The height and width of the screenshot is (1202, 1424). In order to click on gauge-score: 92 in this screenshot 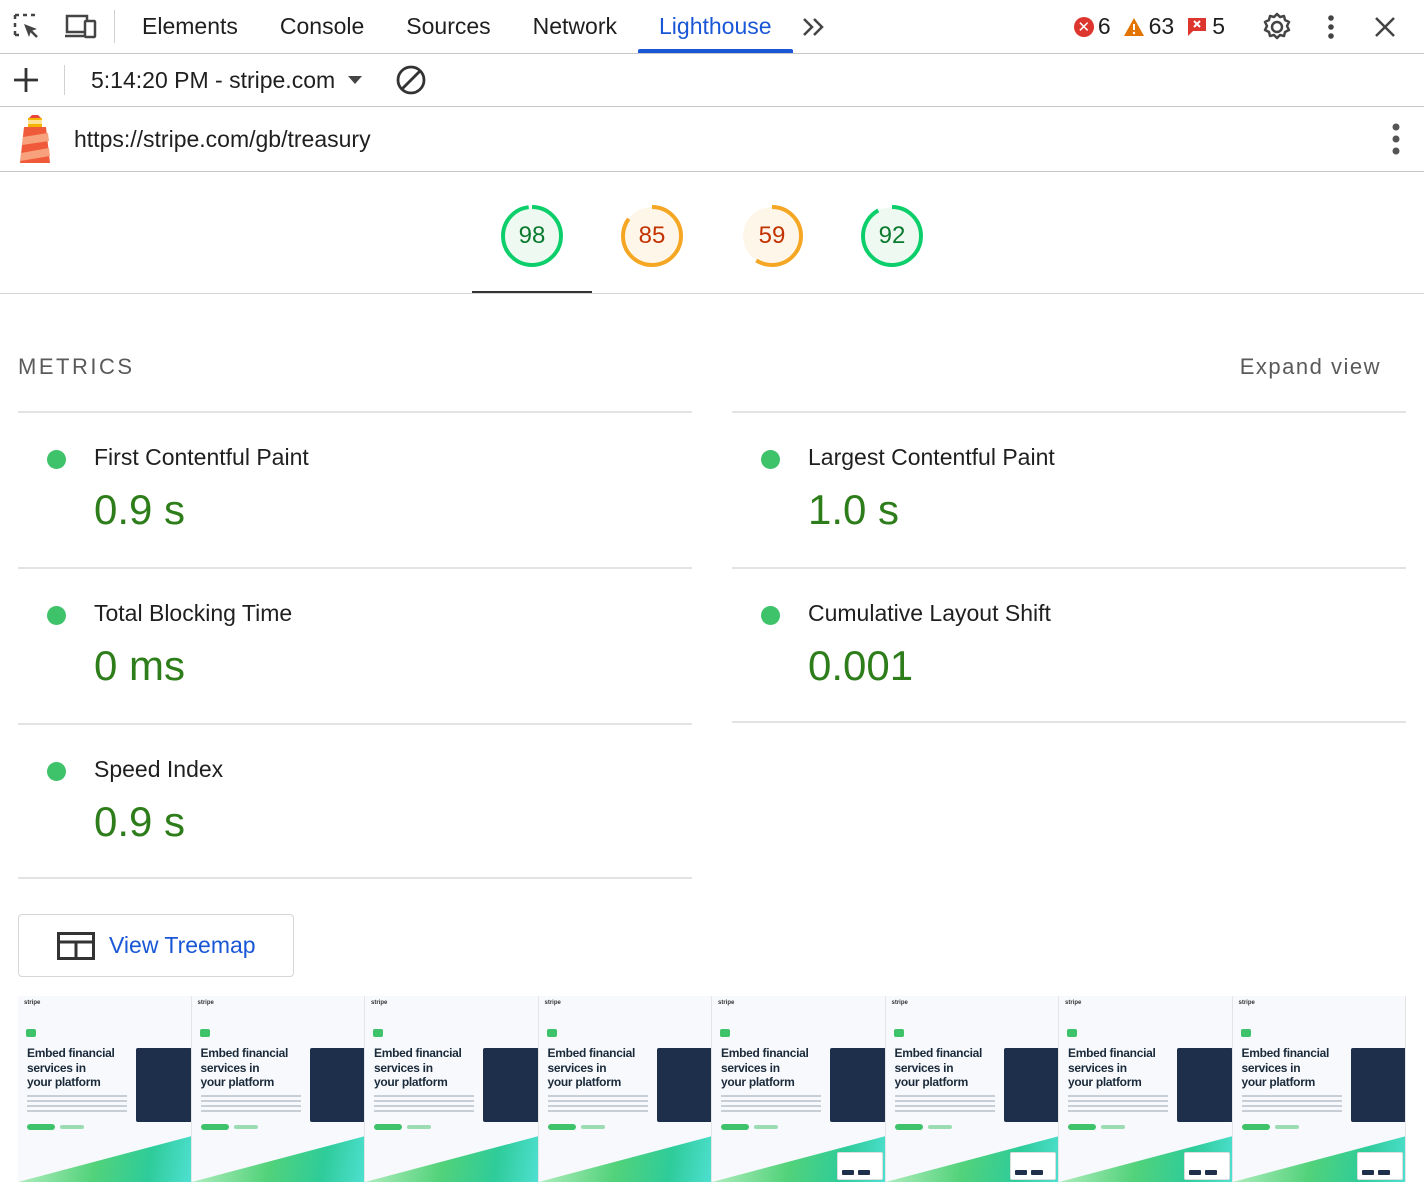, I will do `click(892, 235)`.